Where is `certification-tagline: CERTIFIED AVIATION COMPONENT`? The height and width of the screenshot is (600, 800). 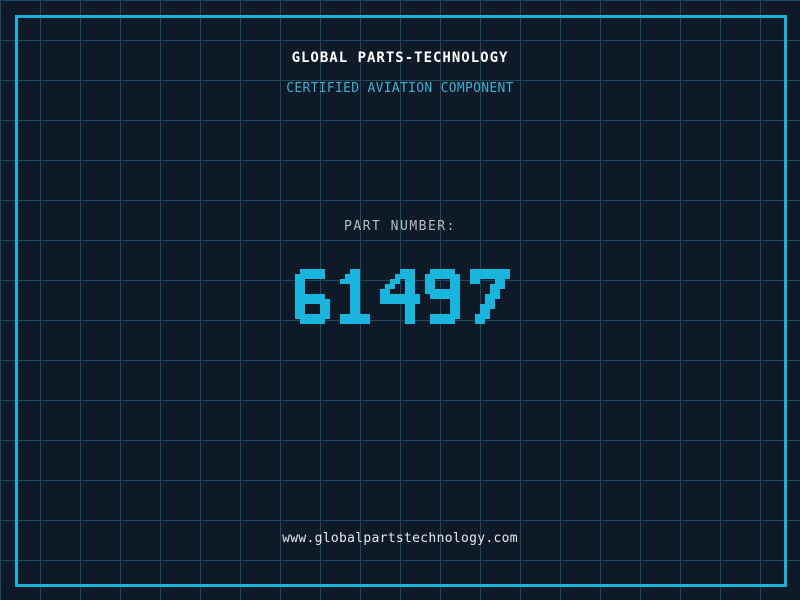
certification-tagline: CERTIFIED AVIATION COMPONENT is located at coordinates (400, 88).